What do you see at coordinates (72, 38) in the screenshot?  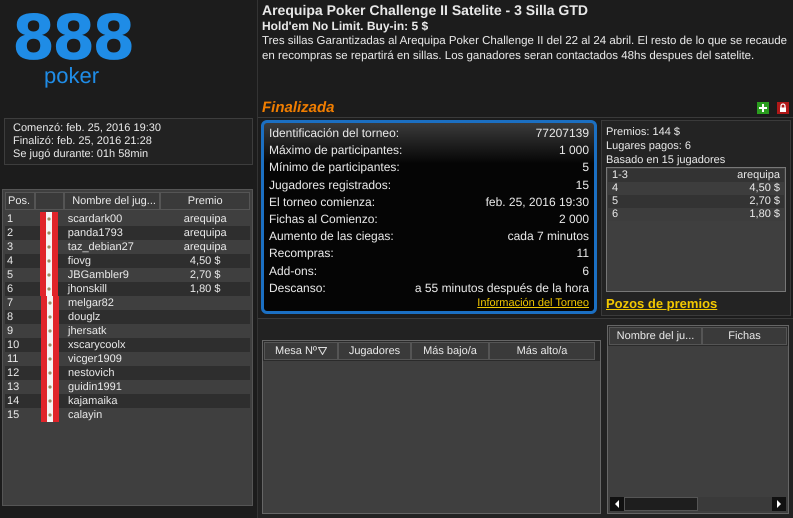 I see `logo-digits: 888` at bounding box center [72, 38].